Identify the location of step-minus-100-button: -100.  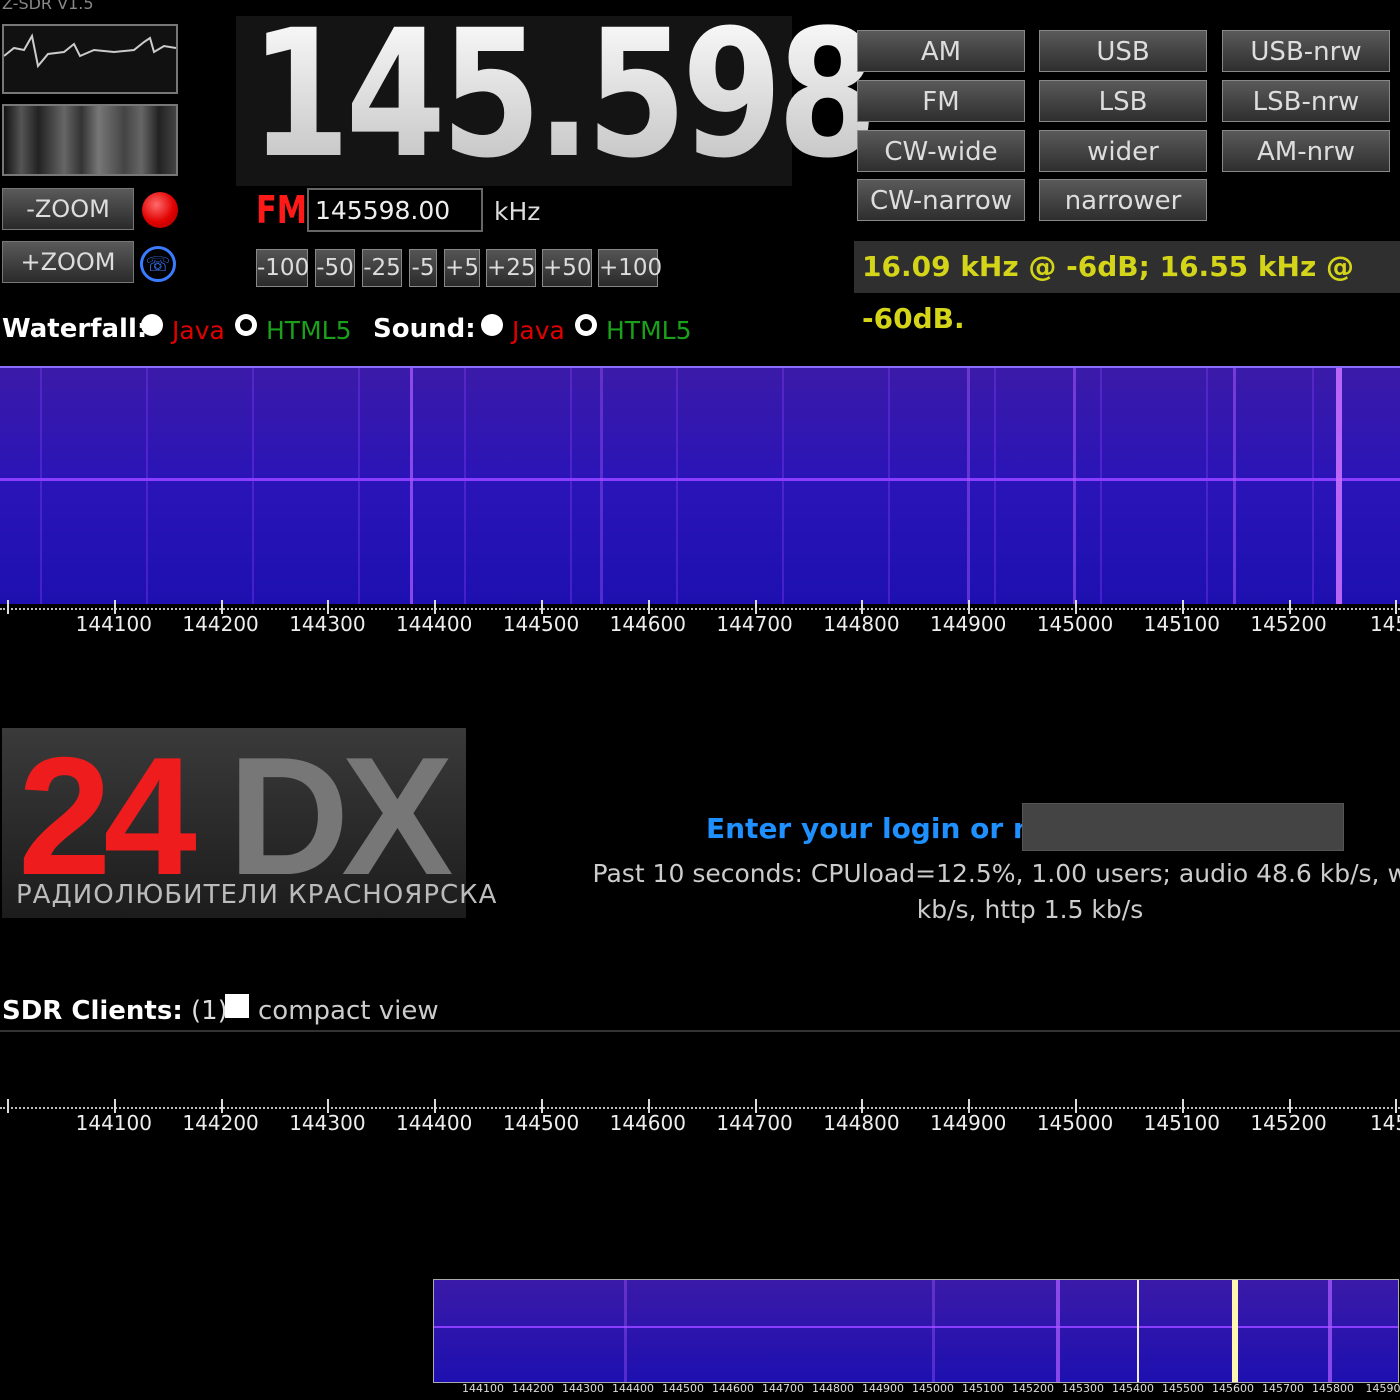
(282, 268).